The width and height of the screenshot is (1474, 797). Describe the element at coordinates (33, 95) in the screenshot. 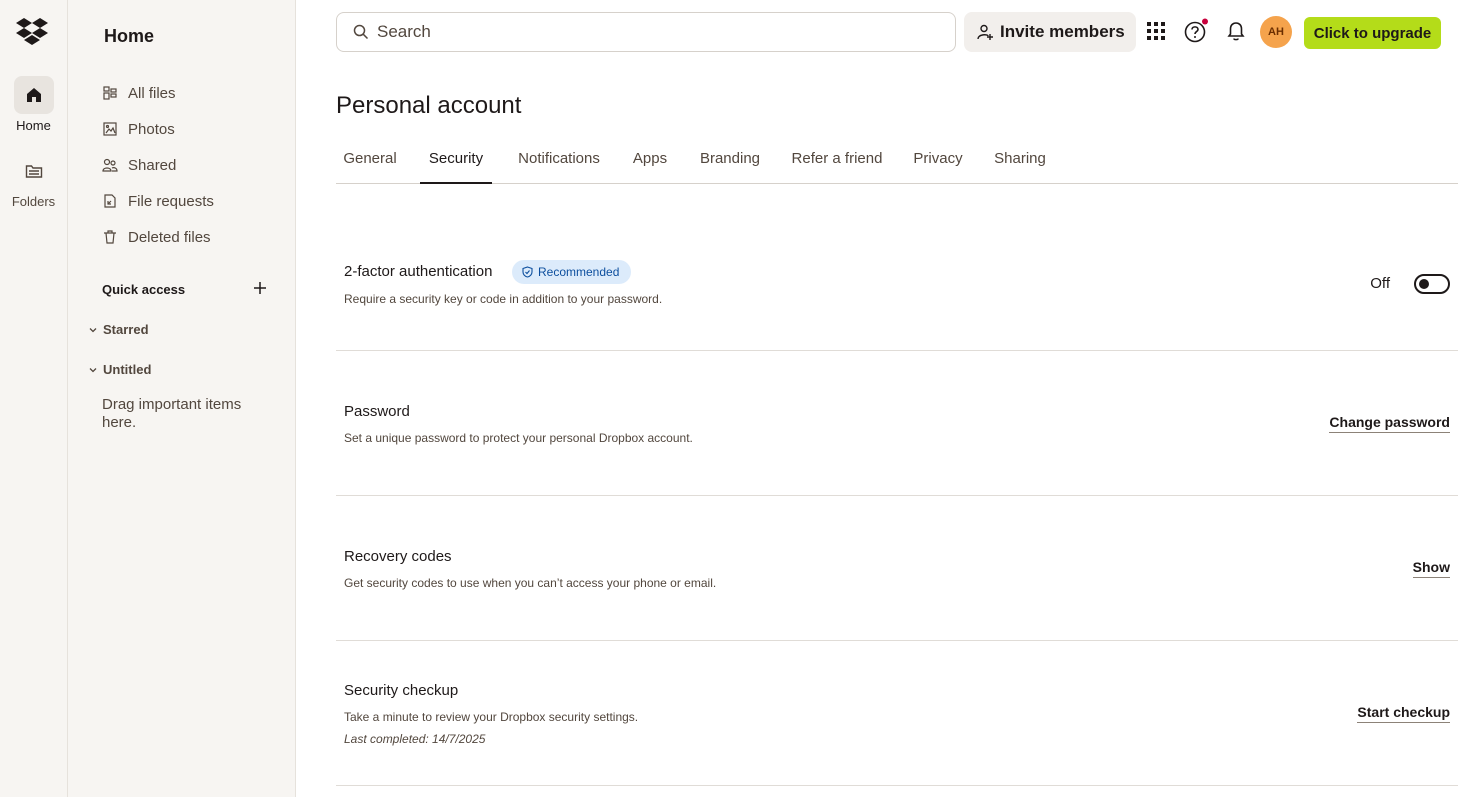

I see `home-icon` at that location.